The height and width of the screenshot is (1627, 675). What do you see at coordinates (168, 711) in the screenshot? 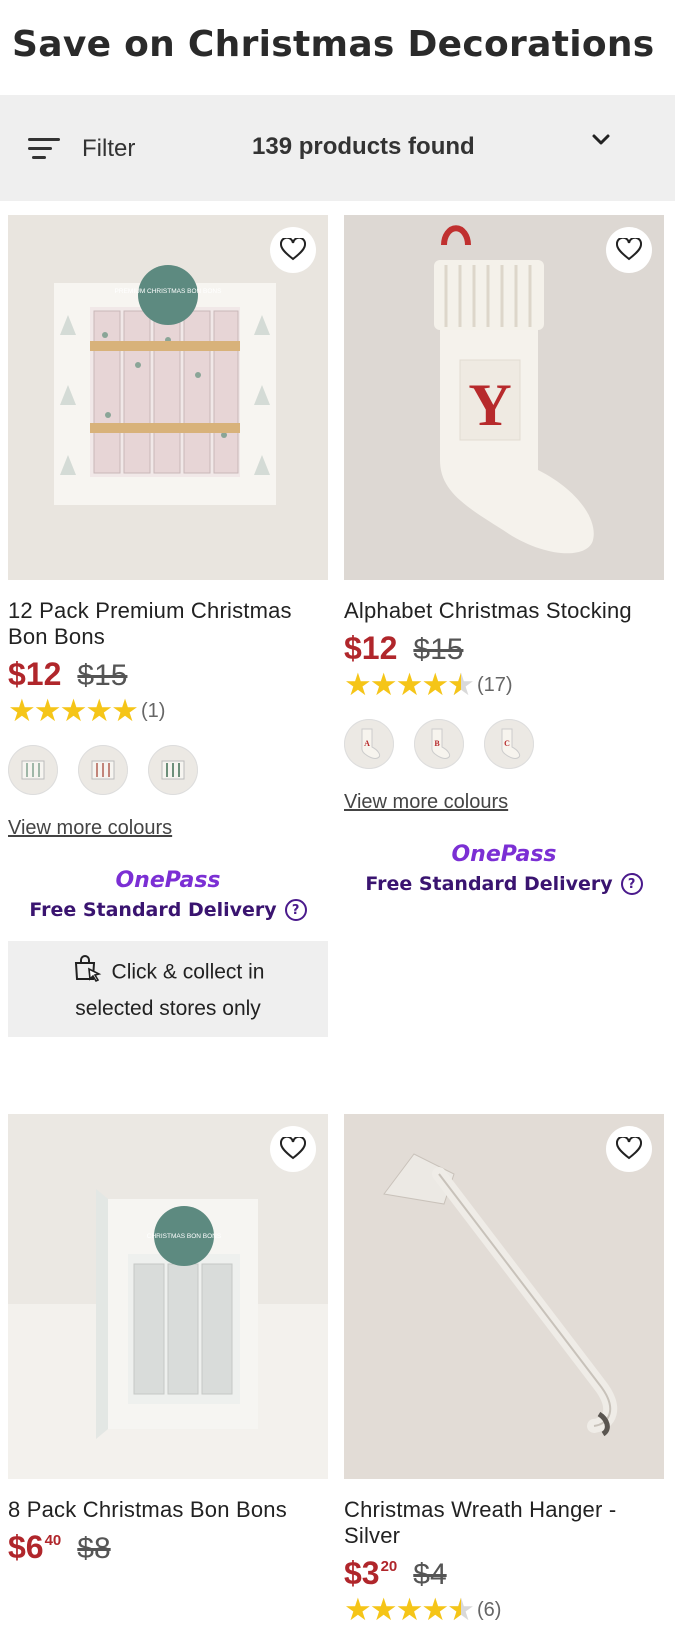
I see `rating: ★★★★★ (1)` at bounding box center [168, 711].